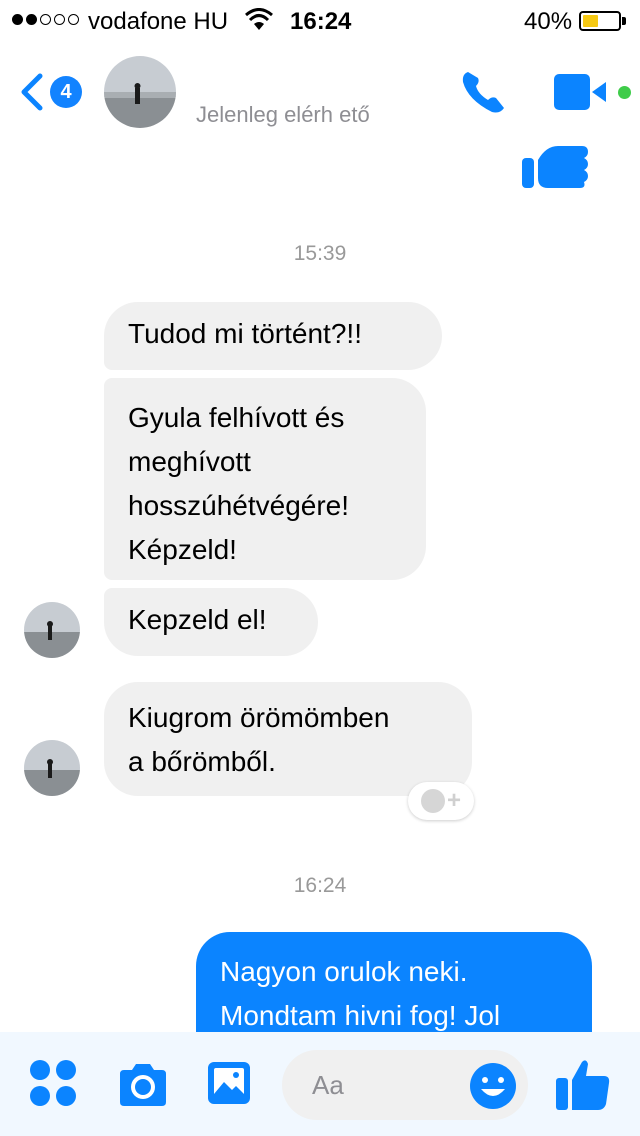 The image size is (640, 1136). Describe the element at coordinates (273, 336) in the screenshot. I see `incoming-message: Tudod mi történt?!!` at that location.